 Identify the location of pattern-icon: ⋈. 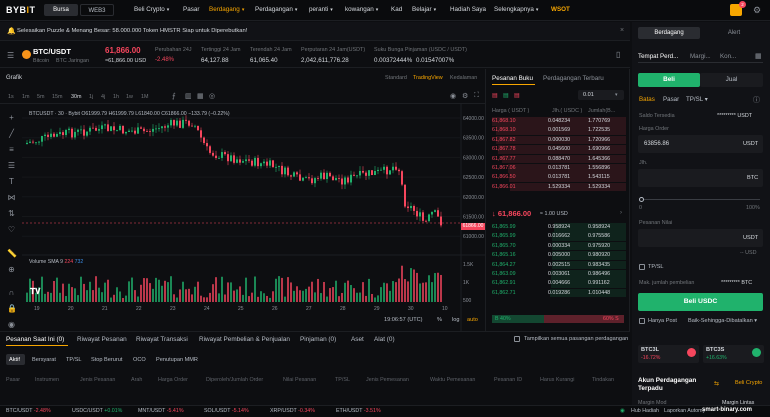
(11, 197).